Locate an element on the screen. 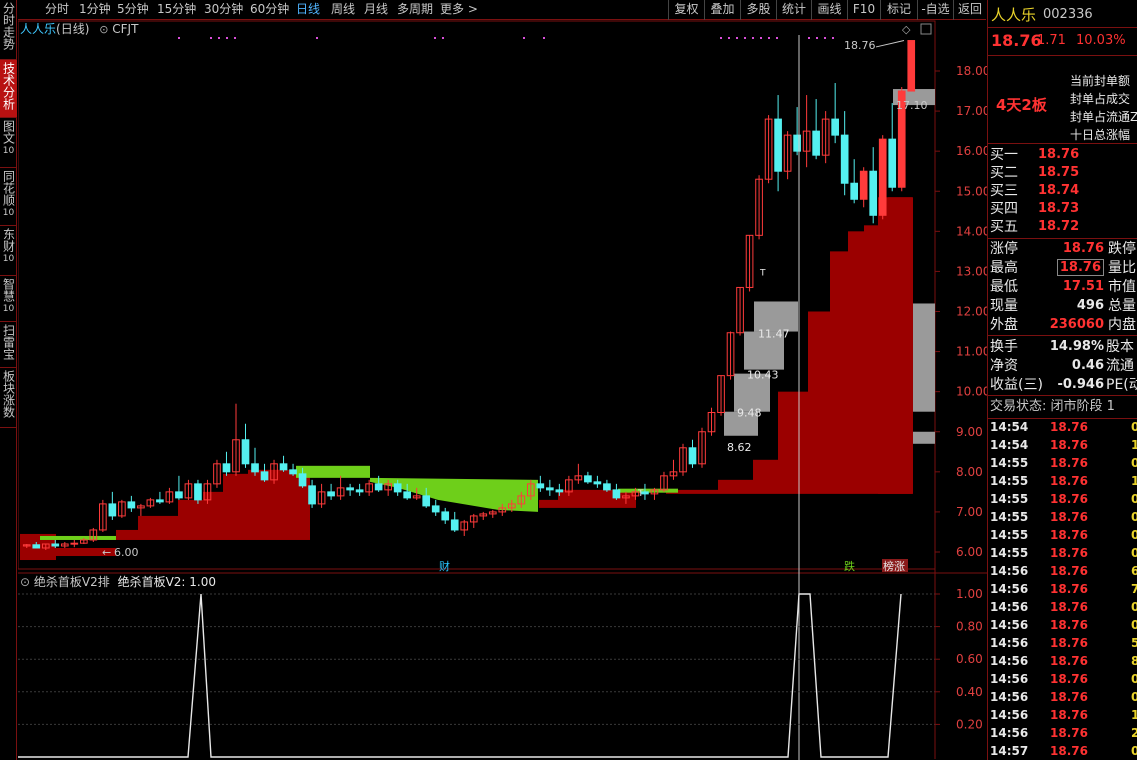 This screenshot has height=760, width=1137. toolbar-button-8: 返回 is located at coordinates (969, 10).